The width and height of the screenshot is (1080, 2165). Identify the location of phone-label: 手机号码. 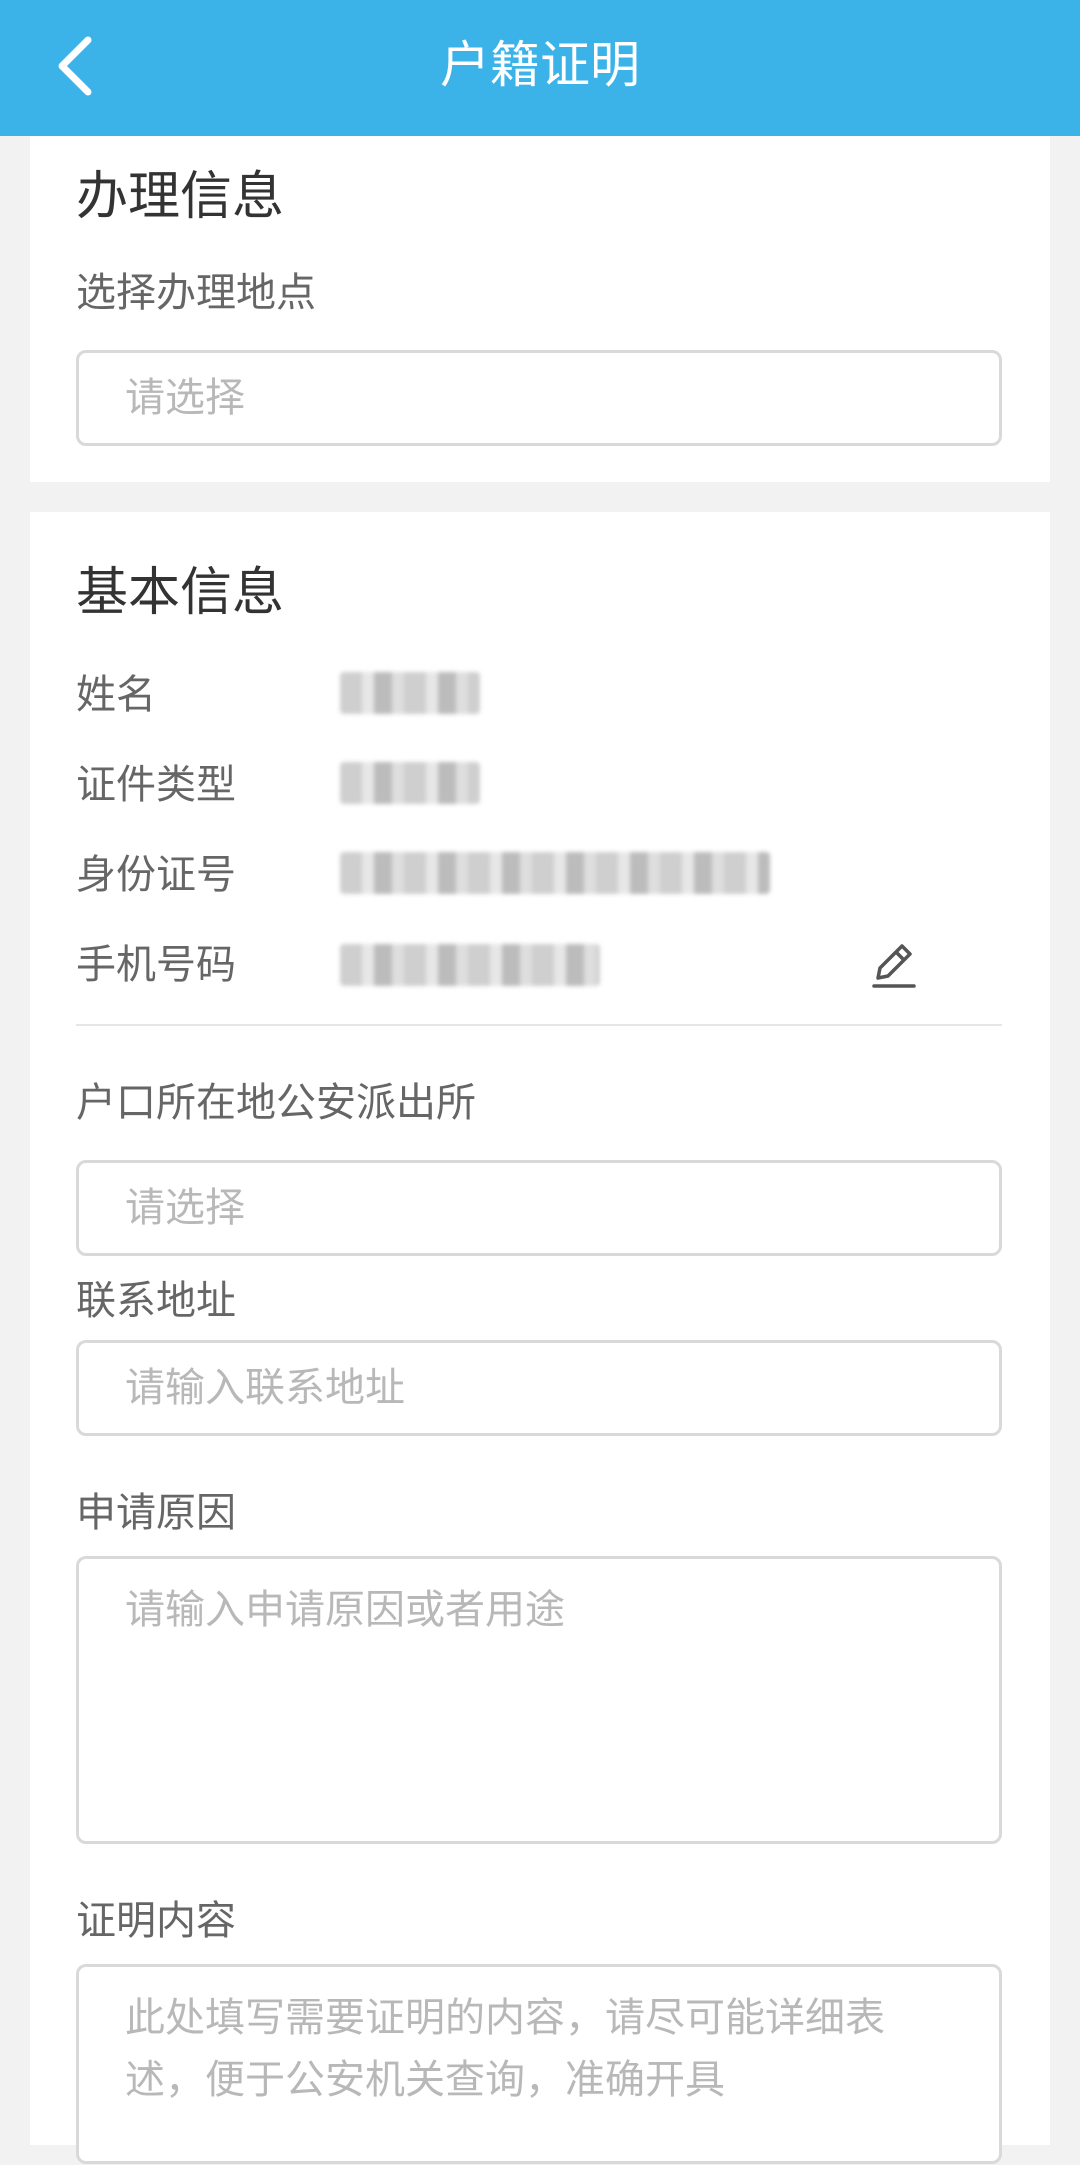
(156, 965).